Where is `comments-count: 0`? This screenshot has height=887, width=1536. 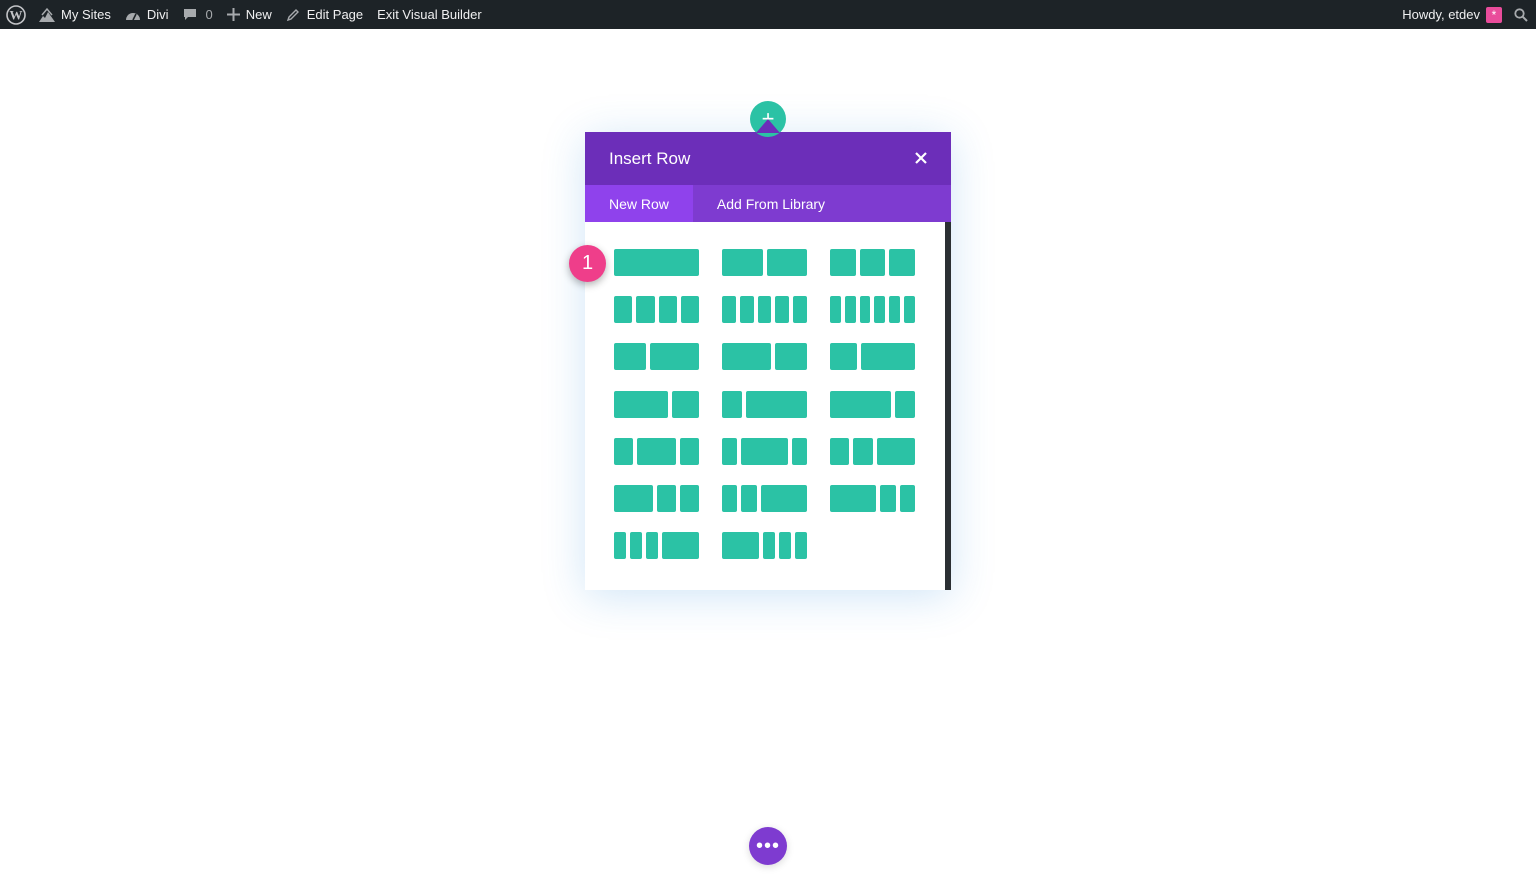 comments-count: 0 is located at coordinates (209, 14).